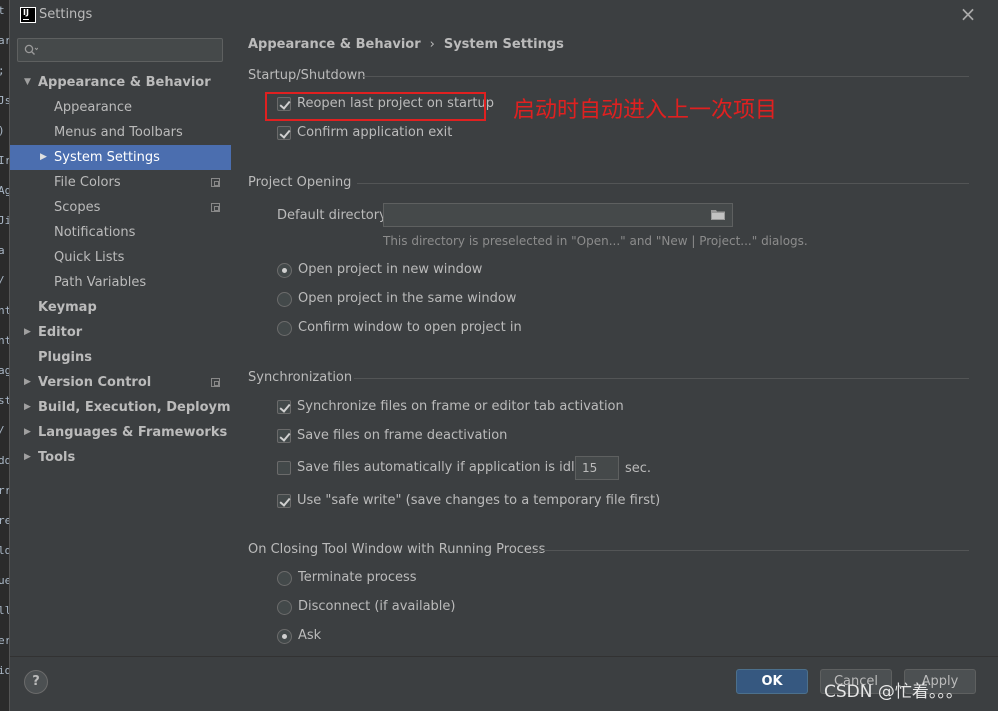  Describe the element at coordinates (36, 682) in the screenshot. I see `help-button: ?` at that location.